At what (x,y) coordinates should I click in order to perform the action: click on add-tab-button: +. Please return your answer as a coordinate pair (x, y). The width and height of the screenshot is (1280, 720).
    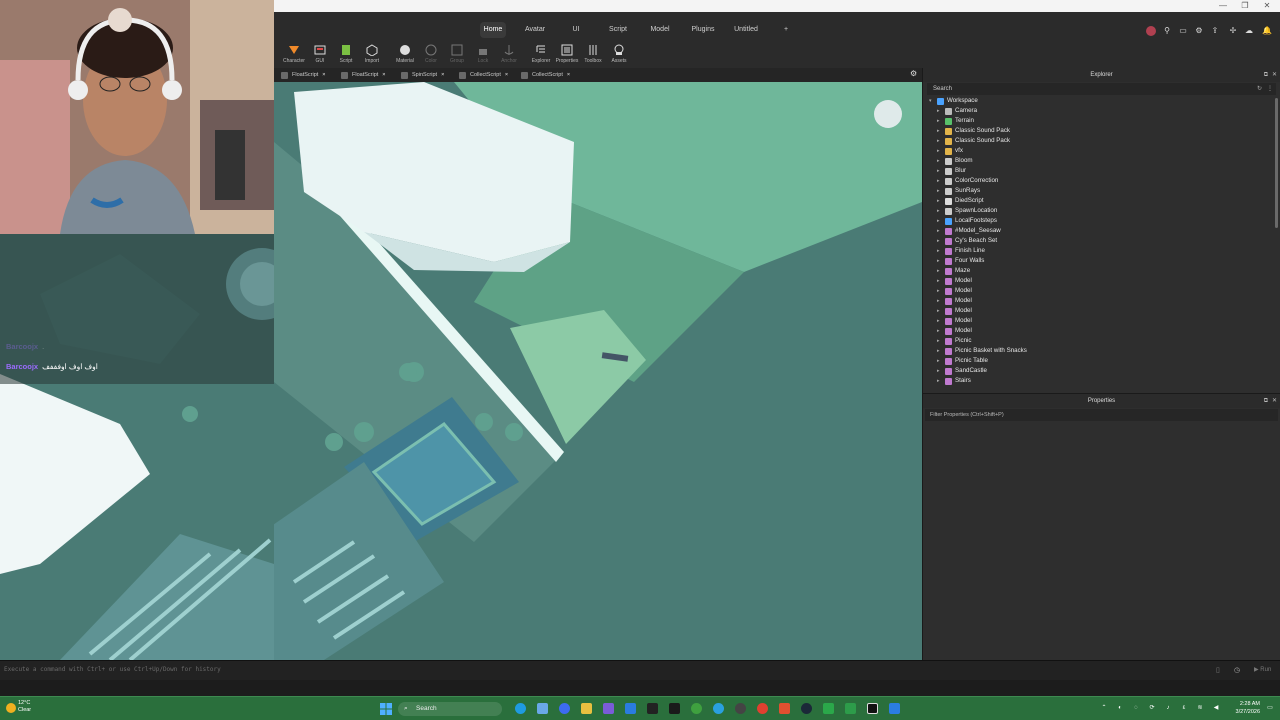
    Looking at the image, I should click on (786, 30).